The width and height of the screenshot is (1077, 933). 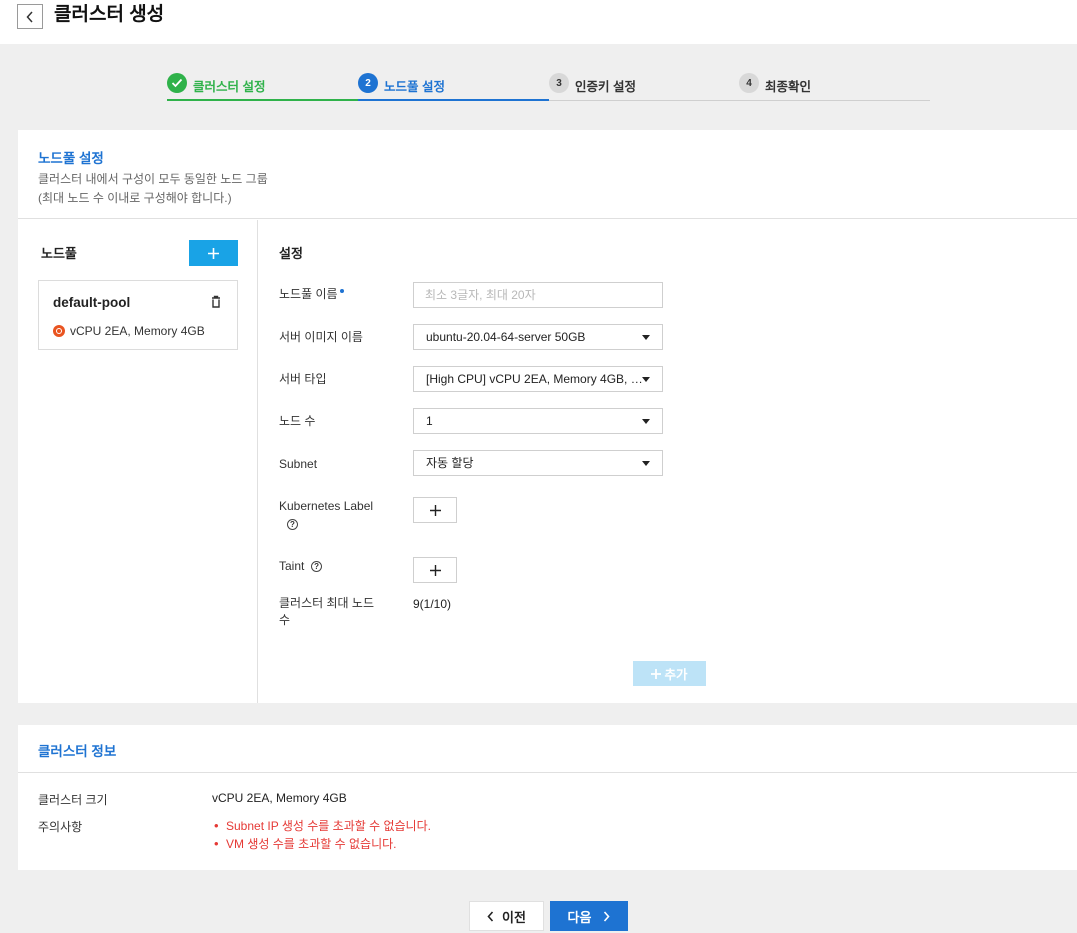 What do you see at coordinates (453, 87) in the screenshot?
I see `step-nodepool-settings: 2 노드풀 설정` at bounding box center [453, 87].